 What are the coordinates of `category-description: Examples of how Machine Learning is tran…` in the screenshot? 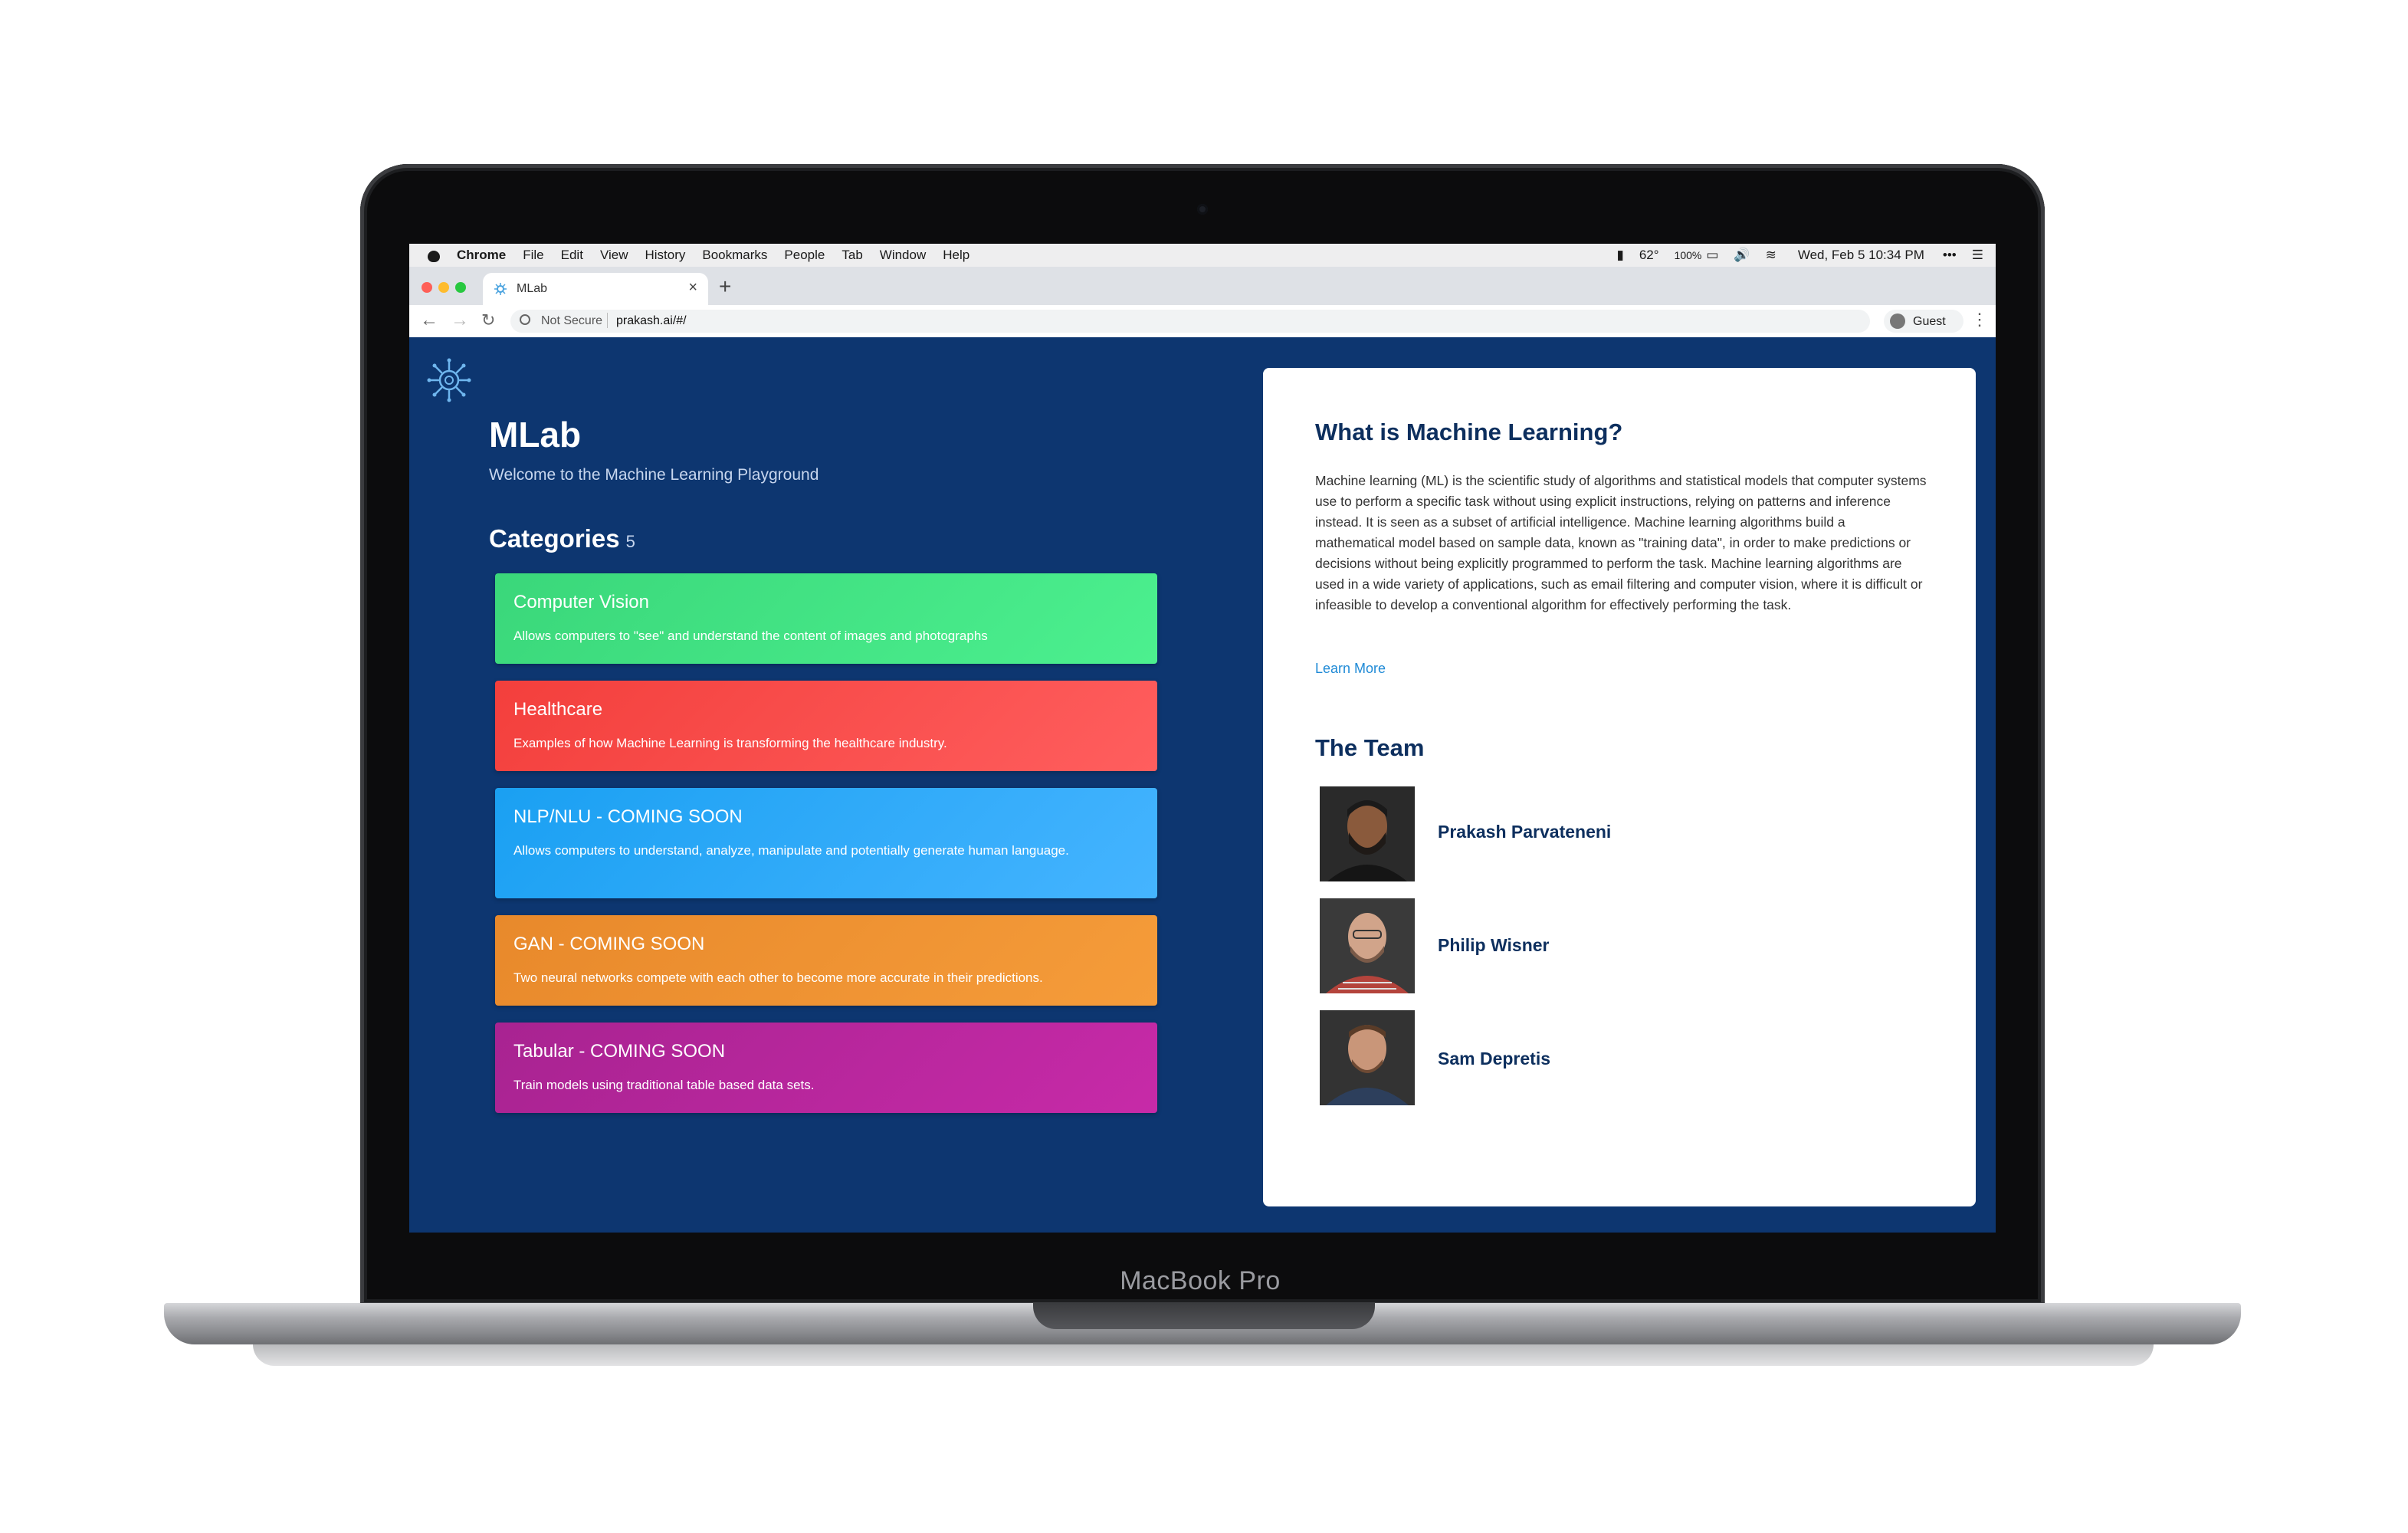 It's located at (730, 743).